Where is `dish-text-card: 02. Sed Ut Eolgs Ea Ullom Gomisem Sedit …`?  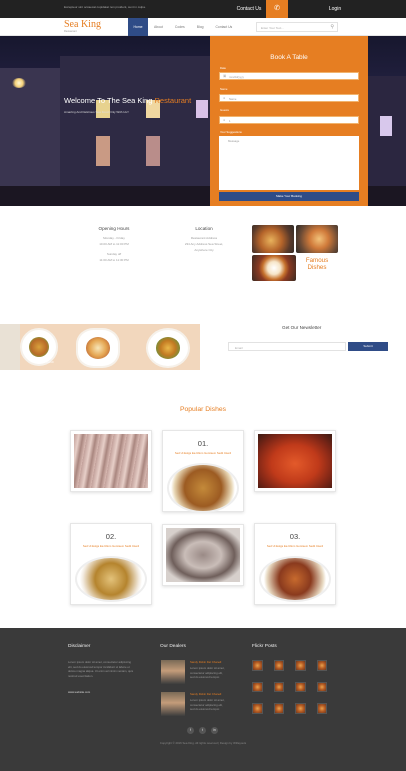
dish-text-card: 02. Sed Ut Eolgs Ea Ullom Gomisem Sedit … is located at coordinates (111, 564).